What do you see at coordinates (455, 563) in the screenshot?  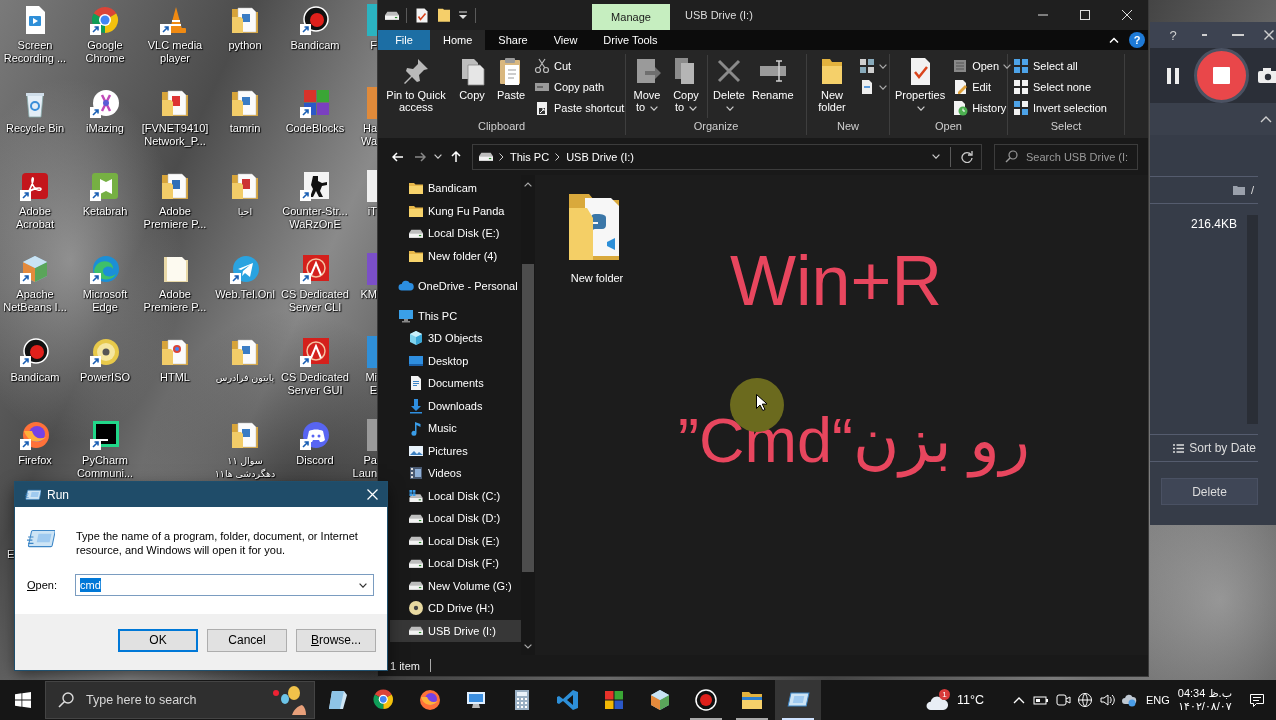 I see `nav-item: Local Disk (F:)` at bounding box center [455, 563].